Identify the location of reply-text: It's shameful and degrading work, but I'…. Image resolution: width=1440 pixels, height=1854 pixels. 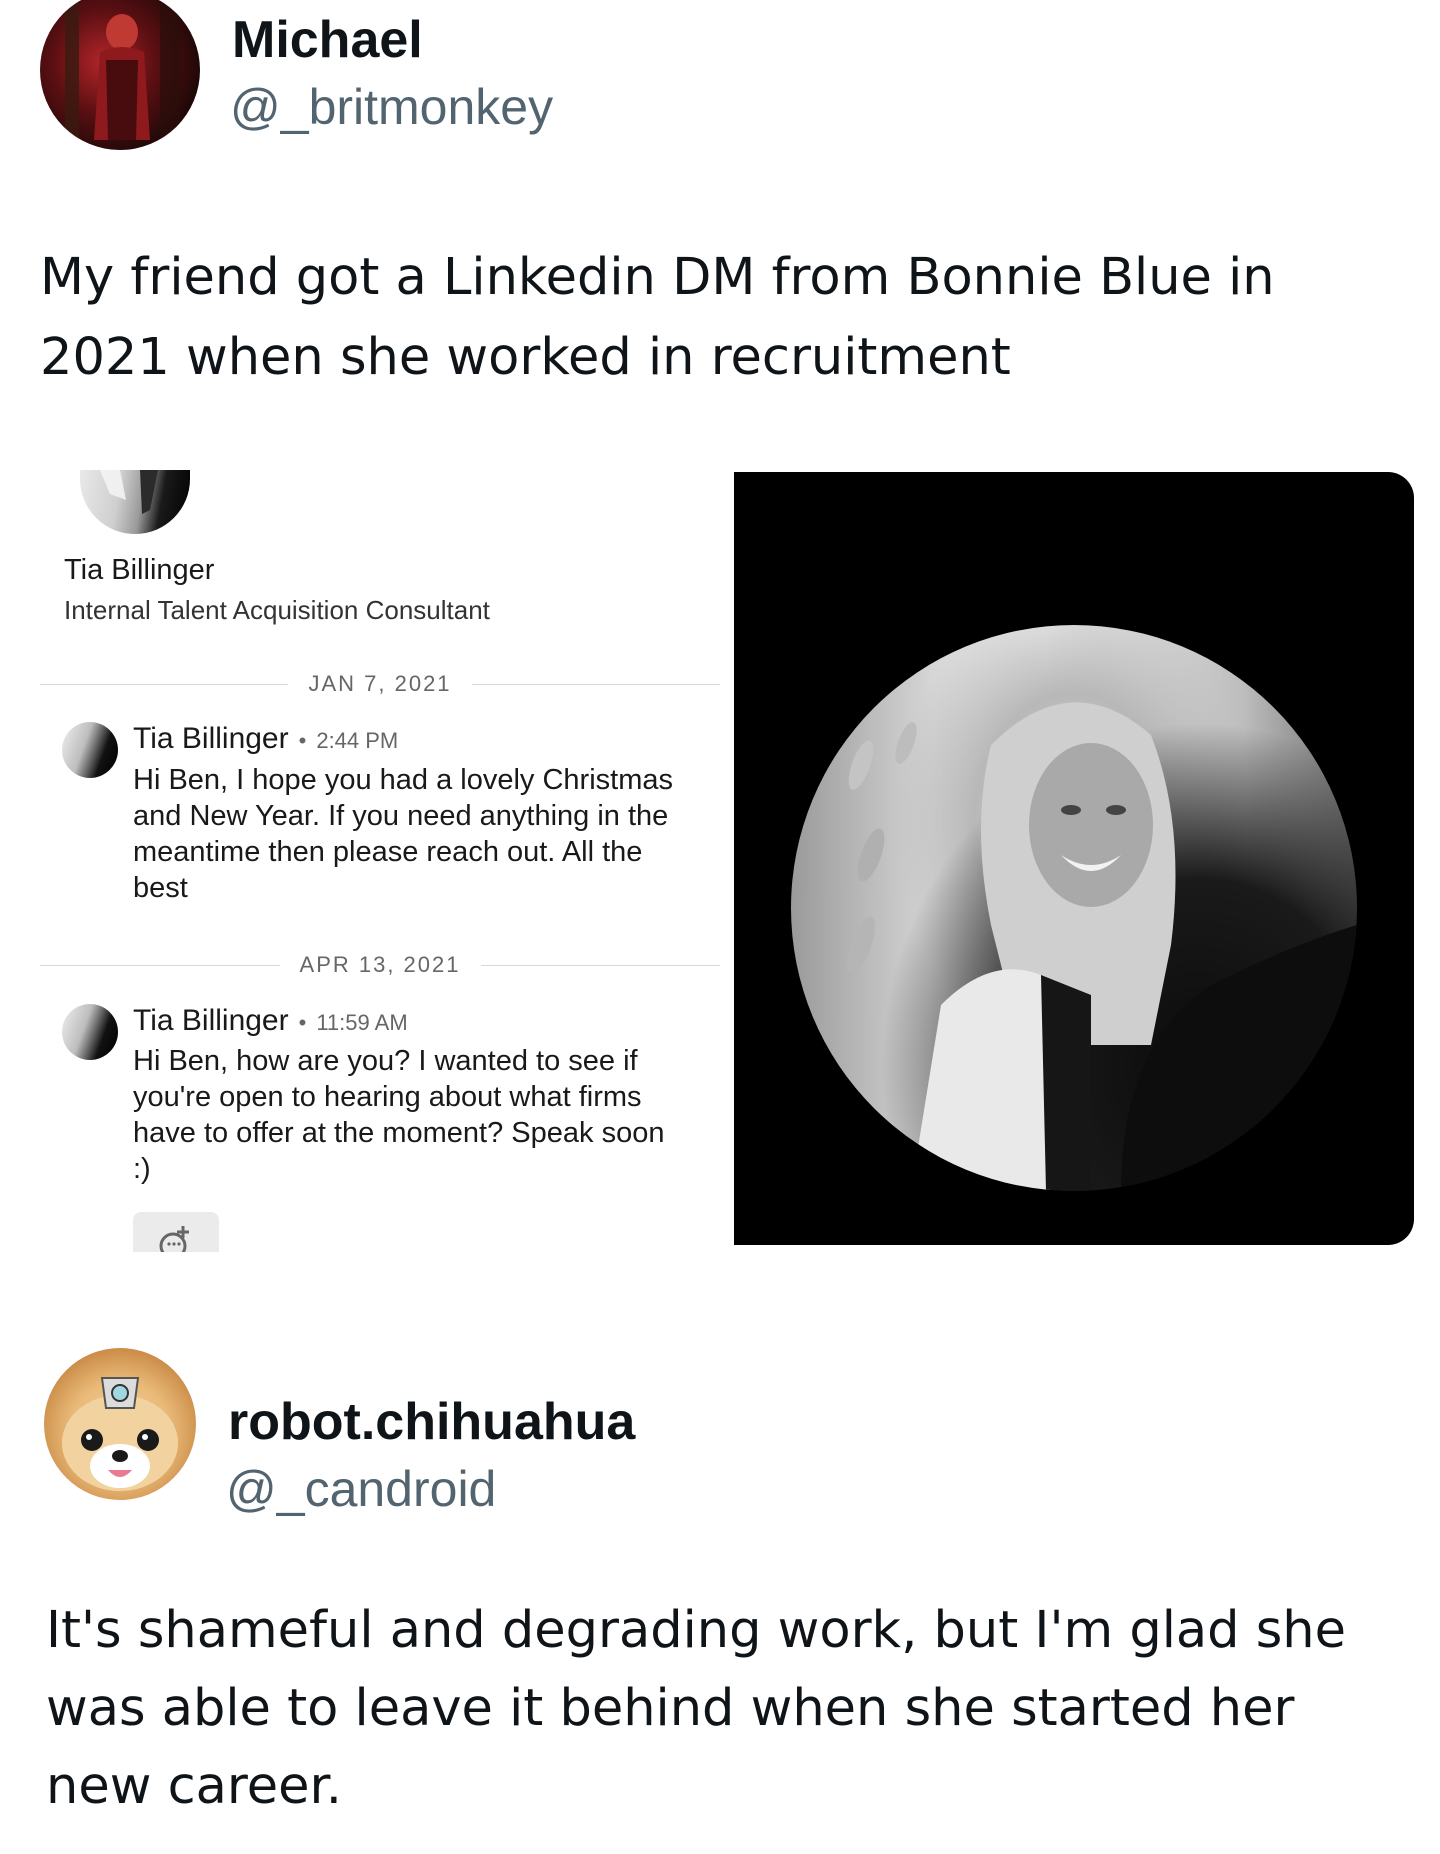
(696, 1708).